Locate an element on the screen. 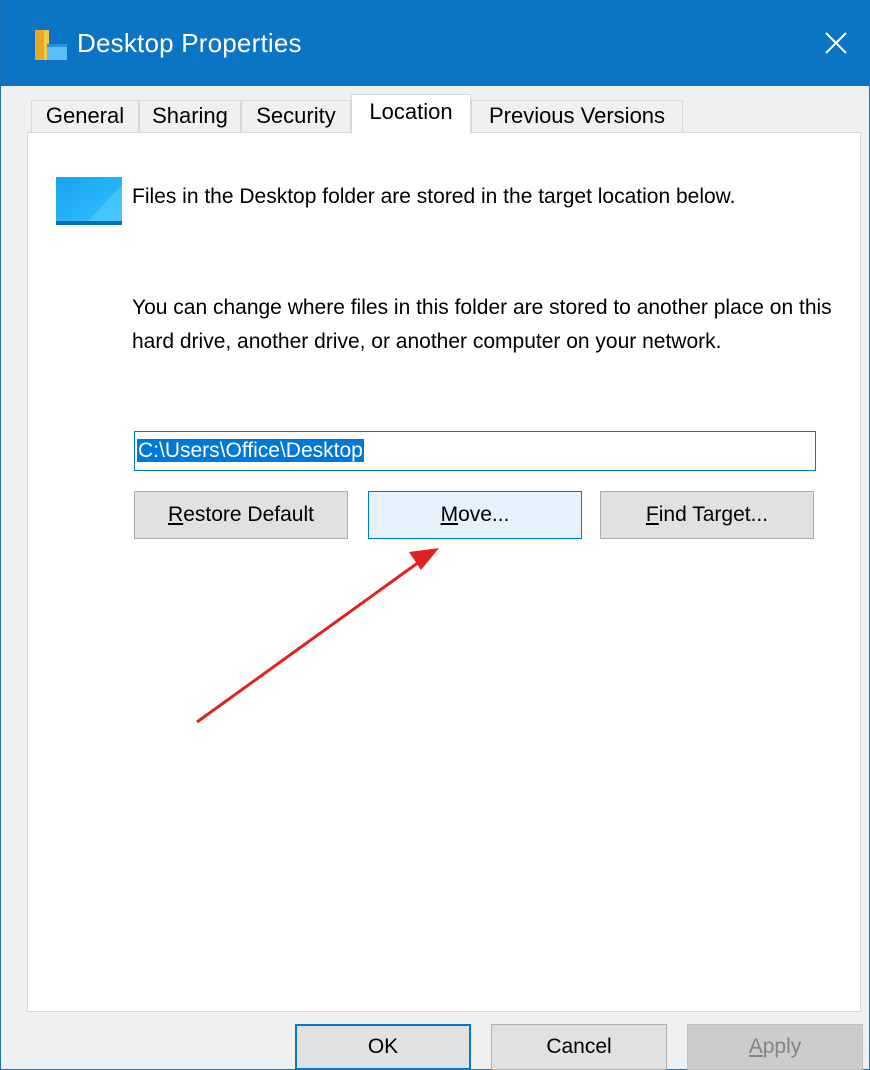 Image resolution: width=870 pixels, height=1070 pixels. restore-default-button: Restore Default is located at coordinates (241, 515).